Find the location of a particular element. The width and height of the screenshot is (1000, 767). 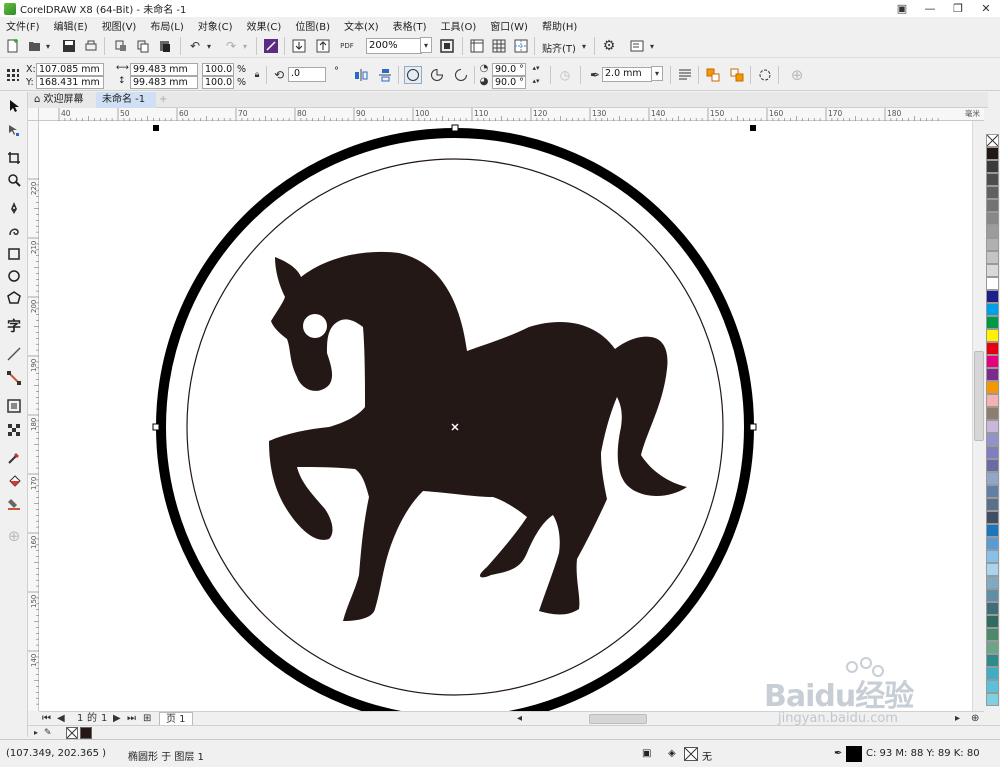

outline-width-dropdown-icon: ▾ is located at coordinates (657, 73).